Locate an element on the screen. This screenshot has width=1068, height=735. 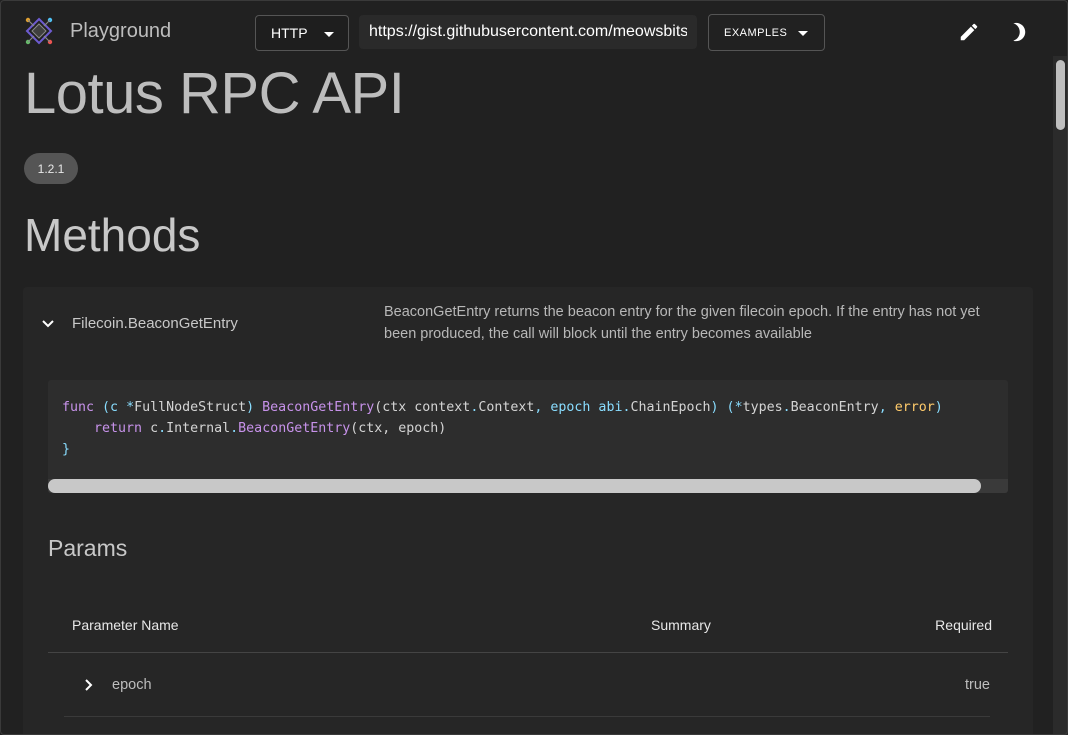
param-name: epoch is located at coordinates (132, 685).